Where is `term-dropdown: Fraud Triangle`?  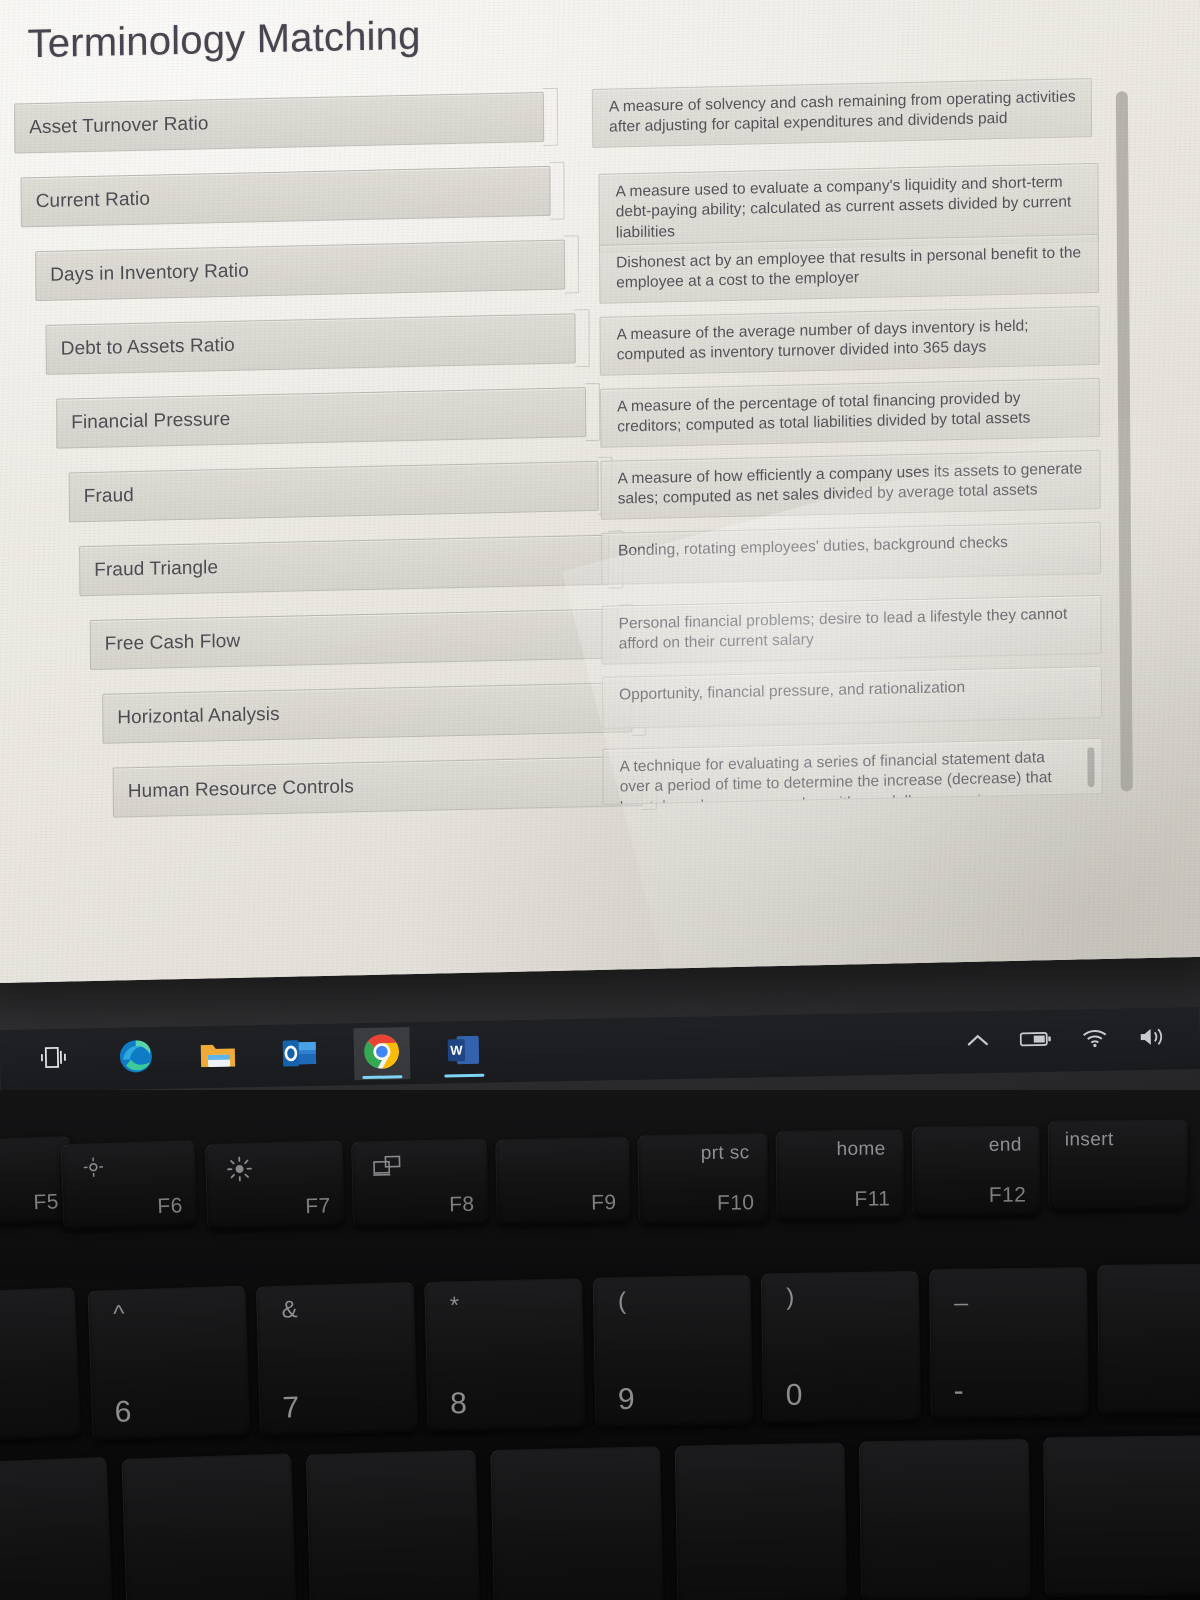 term-dropdown: Fraud Triangle is located at coordinates (344, 565).